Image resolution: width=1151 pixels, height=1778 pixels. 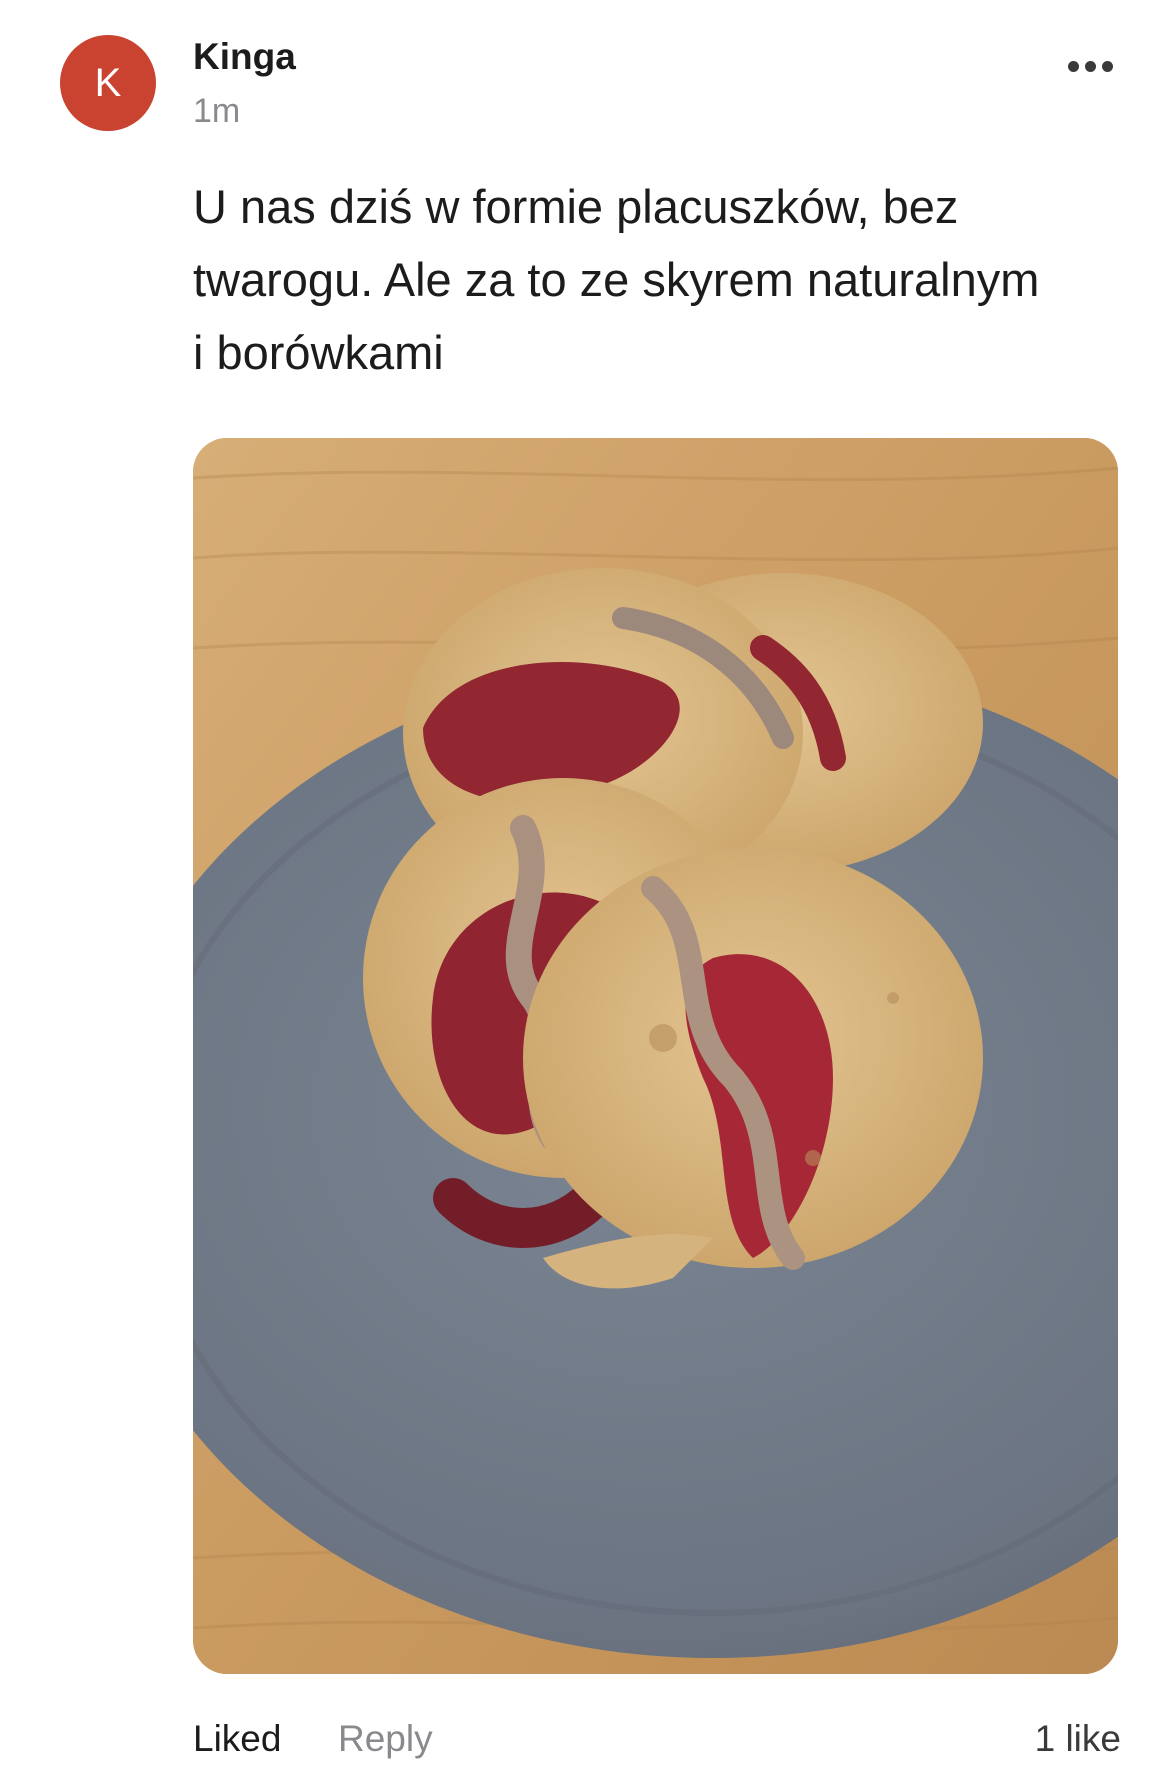 I want to click on post-timestamp: 1m, so click(x=216, y=111).